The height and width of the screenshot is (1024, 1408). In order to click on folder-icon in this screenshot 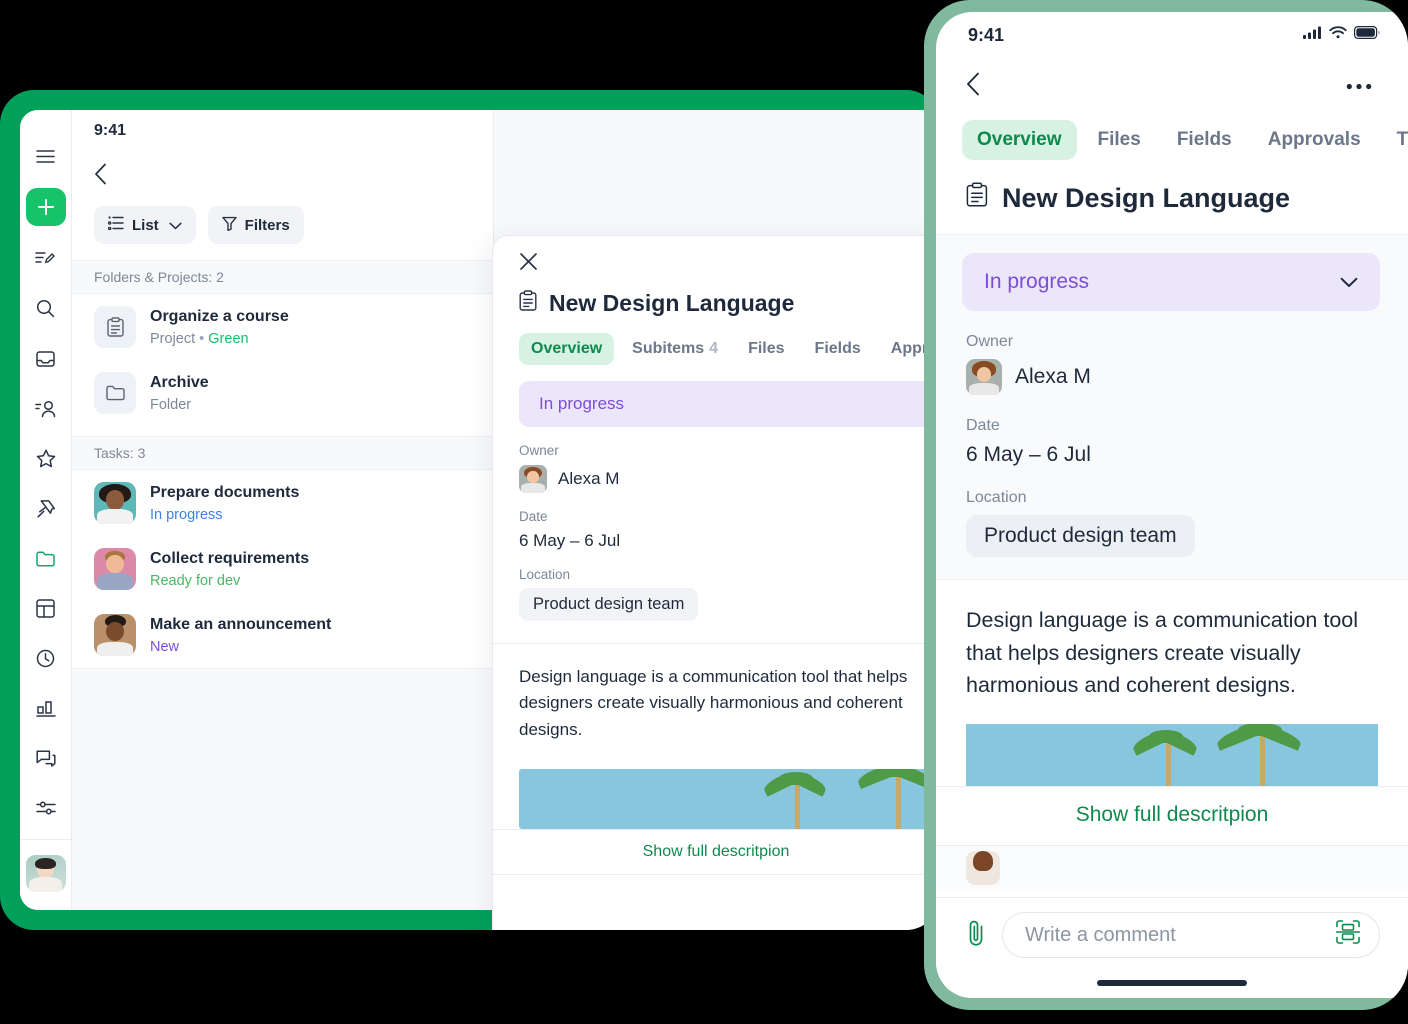, I will do `click(46, 559)`.